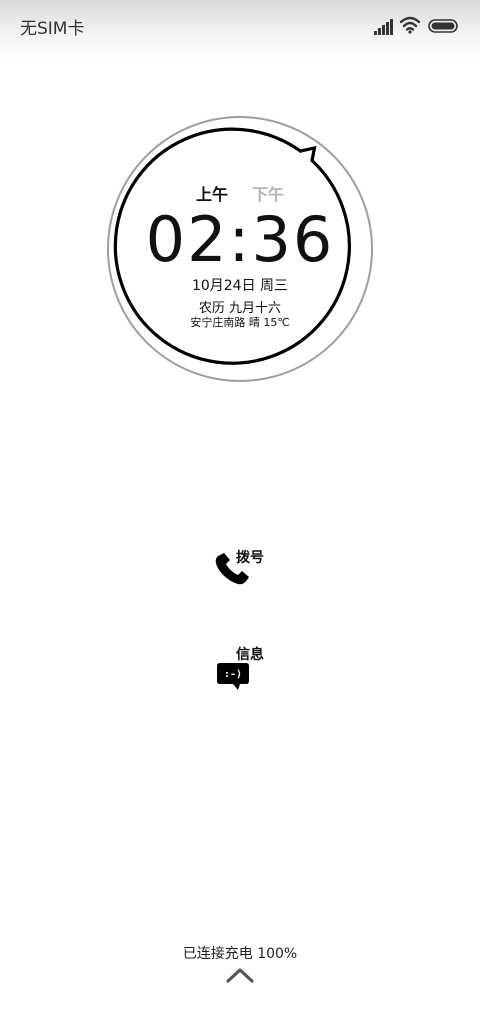 Image resolution: width=480 pixels, height=1013 pixels. Describe the element at coordinates (52, 29) in the screenshot. I see `carrier-label: 无SIM卡` at that location.